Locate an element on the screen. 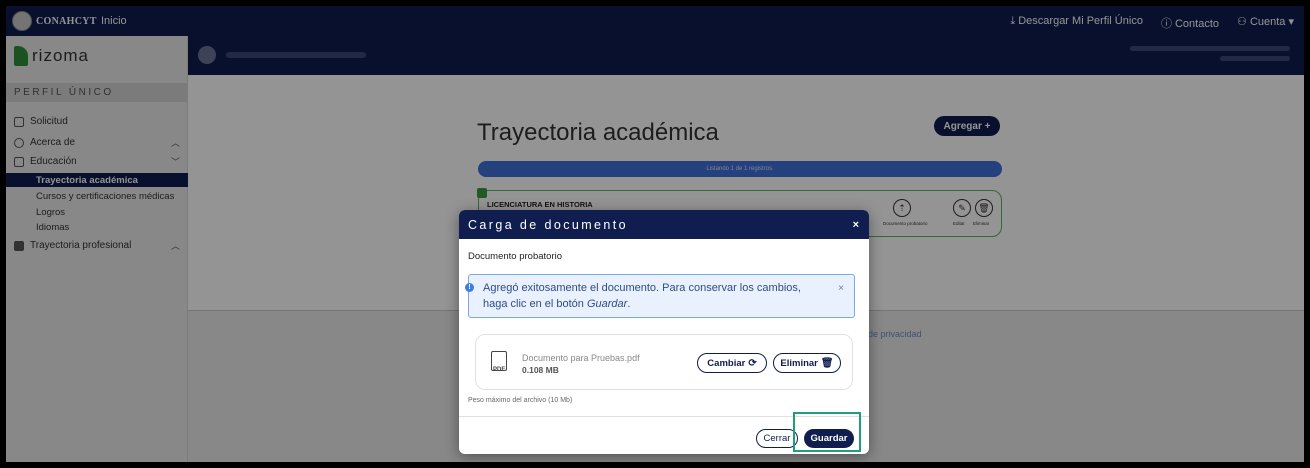 This screenshot has width=1310, height=468. save-button-highlight is located at coordinates (827, 432).